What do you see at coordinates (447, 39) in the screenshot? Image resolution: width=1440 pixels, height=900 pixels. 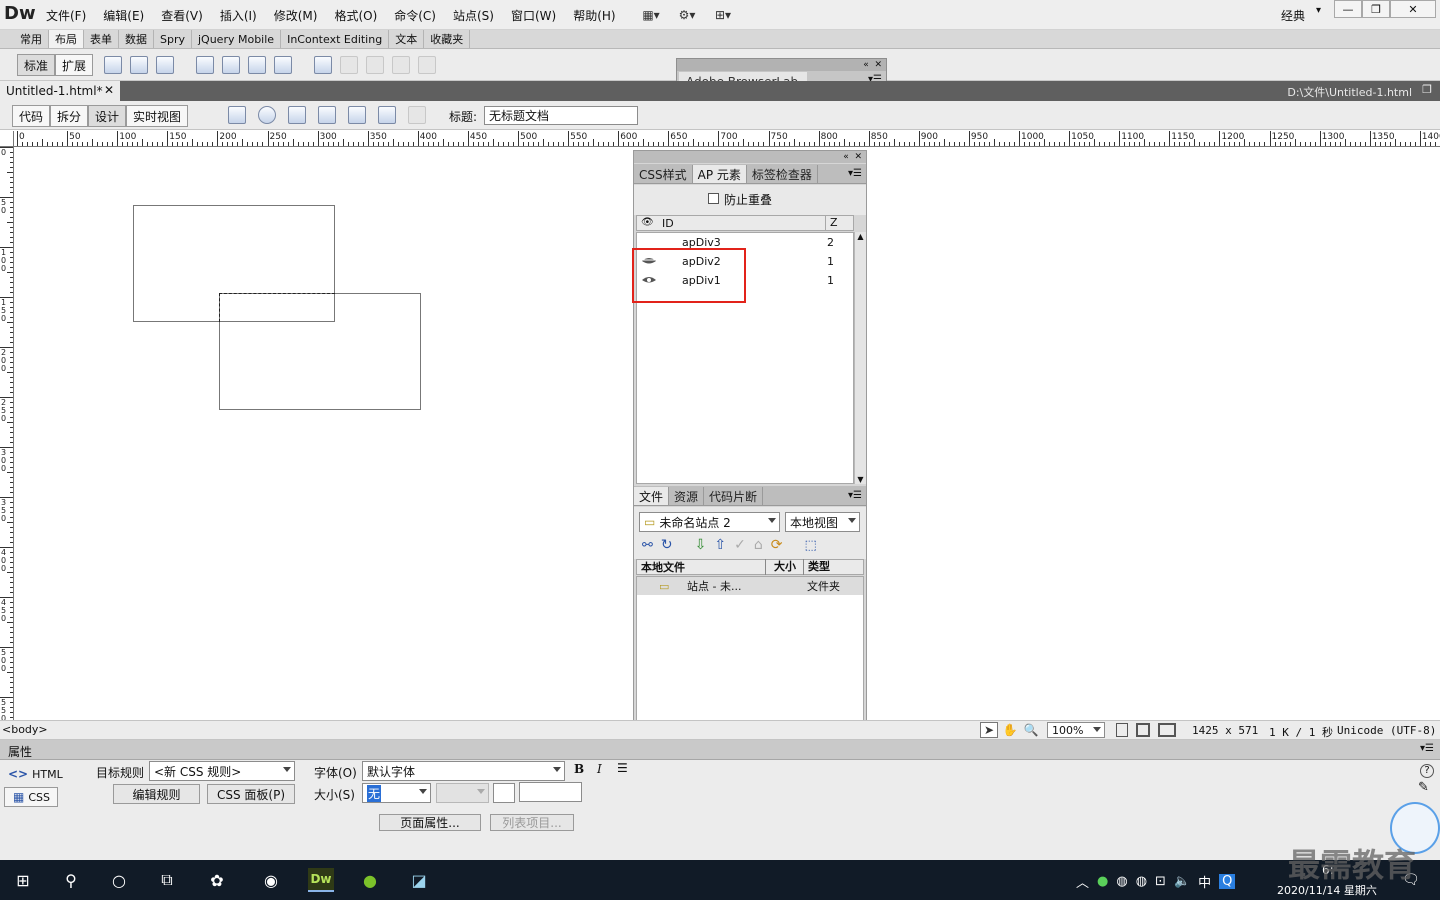 I see `tab-favorites: 收藏夹` at bounding box center [447, 39].